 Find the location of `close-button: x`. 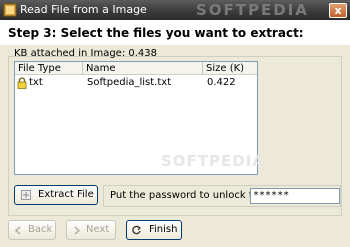

close-button: x is located at coordinates (338, 10).